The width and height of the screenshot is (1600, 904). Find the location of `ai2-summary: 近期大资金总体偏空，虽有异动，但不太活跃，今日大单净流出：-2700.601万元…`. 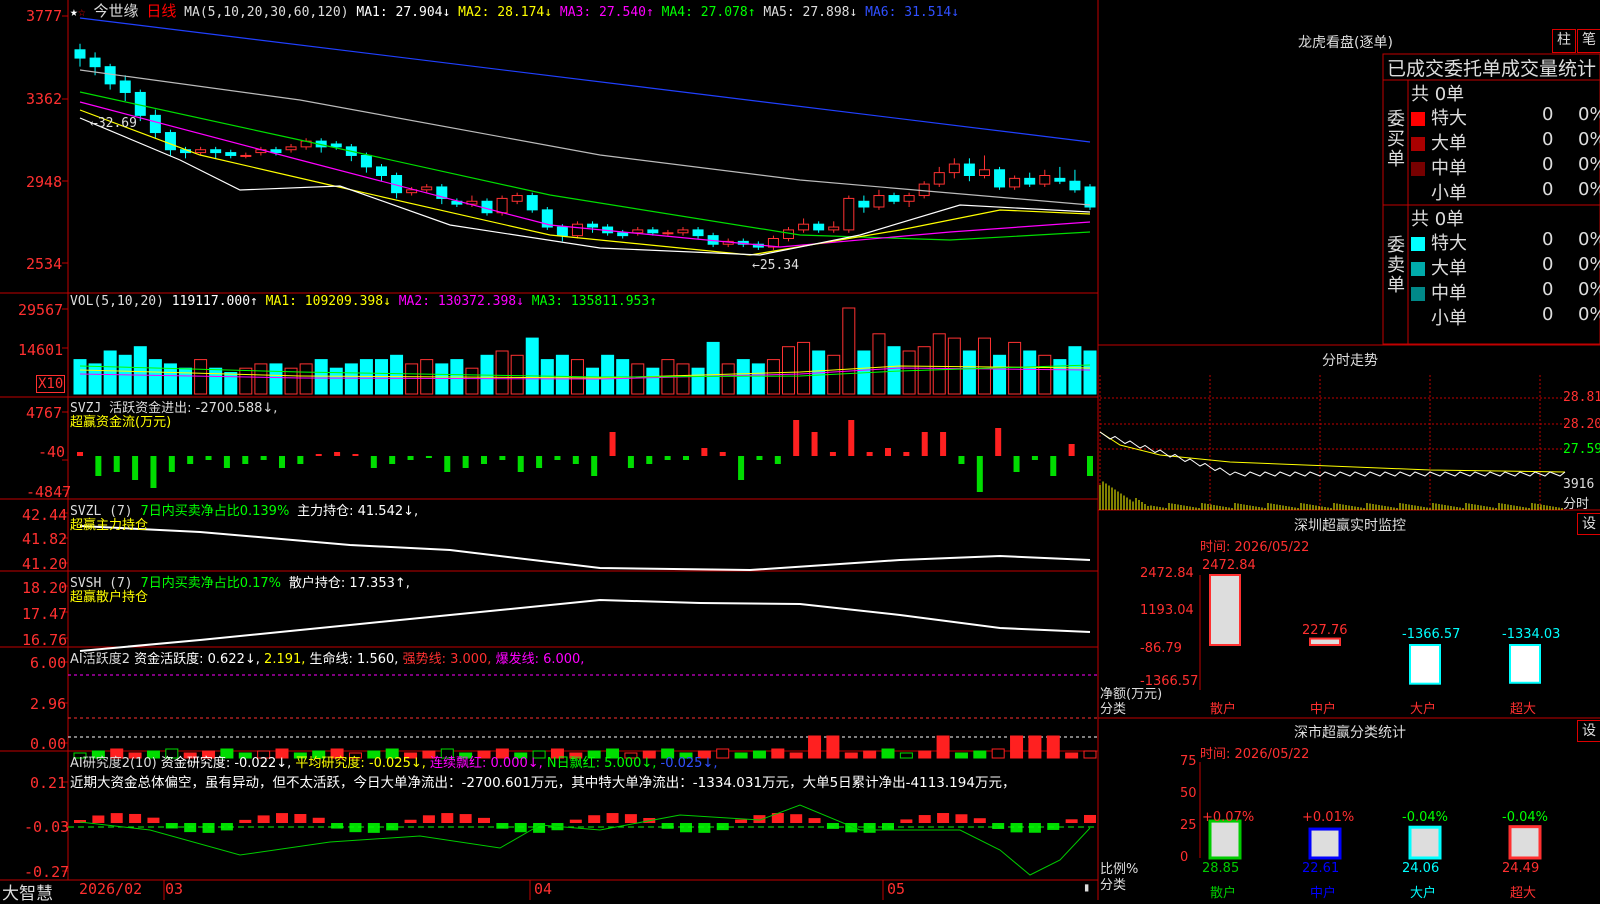

ai2-summary: 近期大资金总体偏空，虽有异动，但不太活跃，今日大单净流出：-2700.601万元… is located at coordinates (543, 783).